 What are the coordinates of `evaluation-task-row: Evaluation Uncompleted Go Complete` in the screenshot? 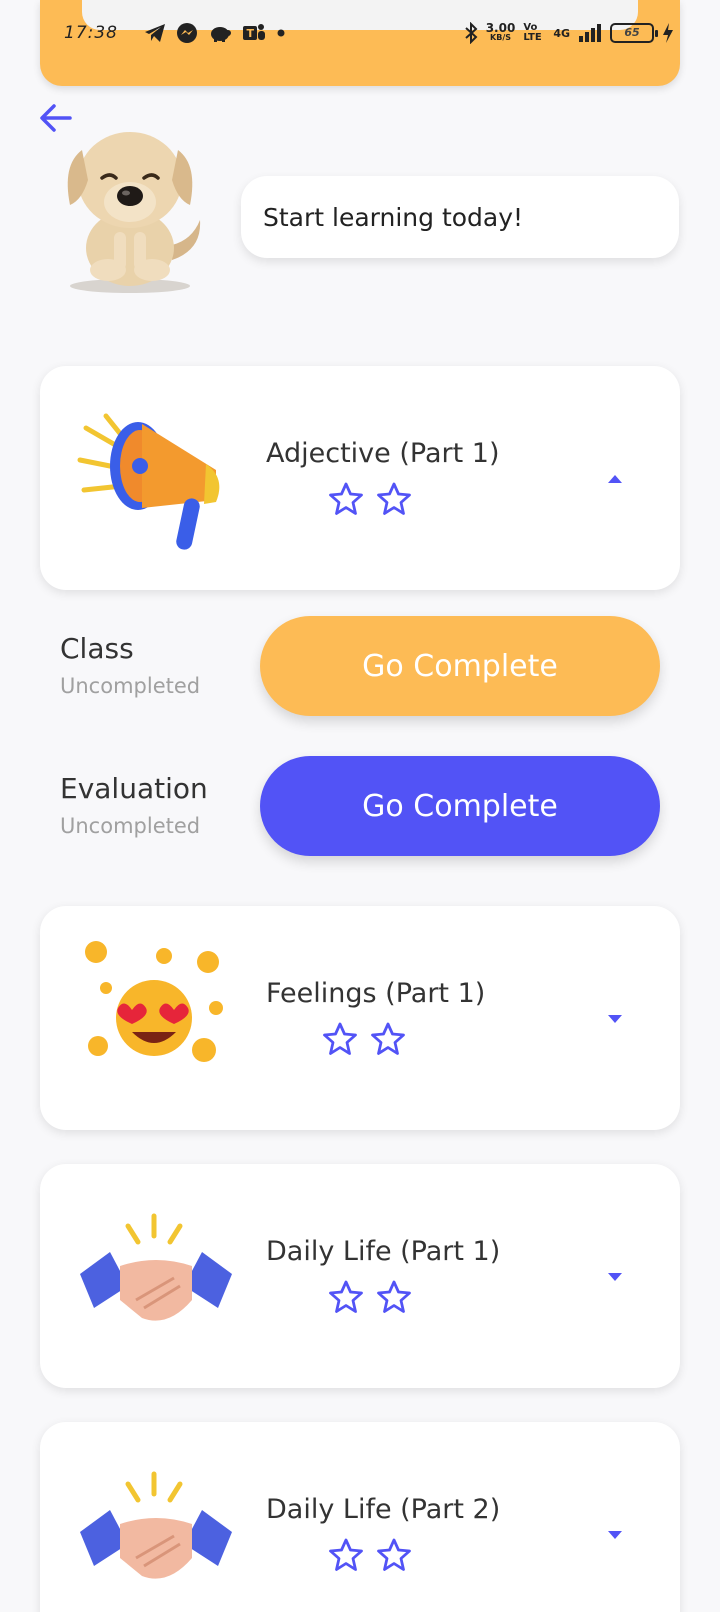 It's located at (360, 806).